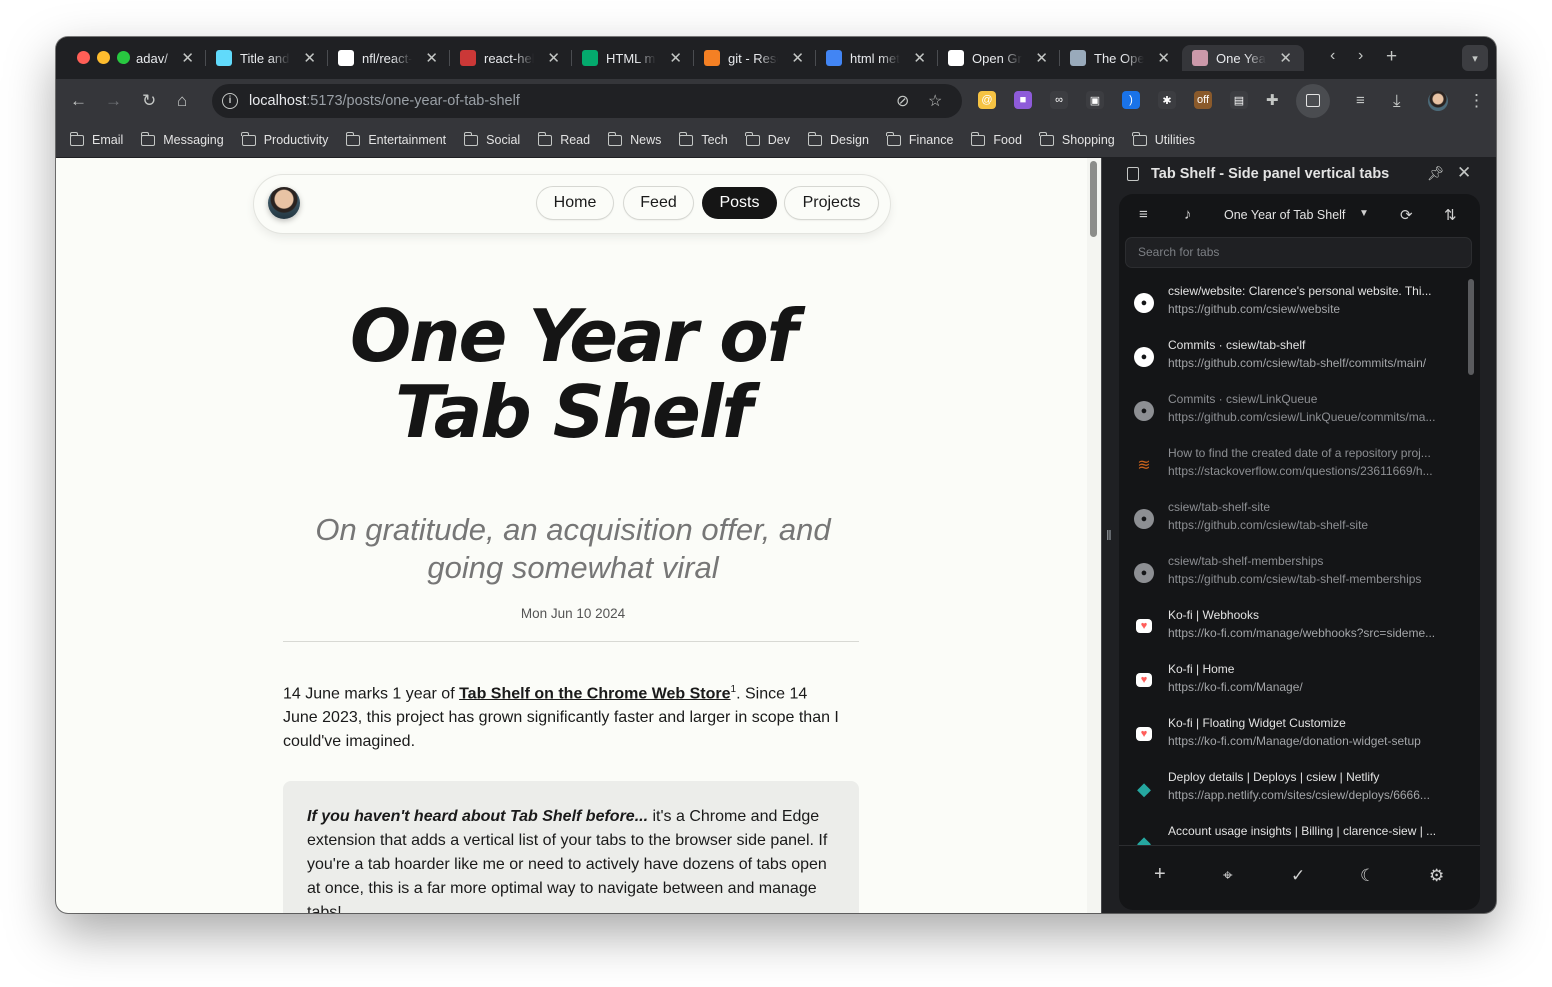  What do you see at coordinates (1243, 58) in the screenshot?
I see `browser-tab: One Year ✕` at bounding box center [1243, 58].